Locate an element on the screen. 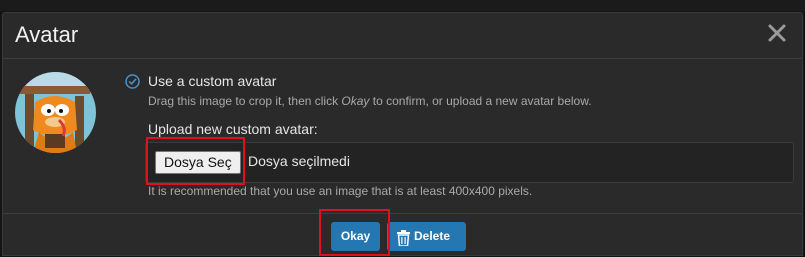  okay-button: Okay is located at coordinates (355, 236).